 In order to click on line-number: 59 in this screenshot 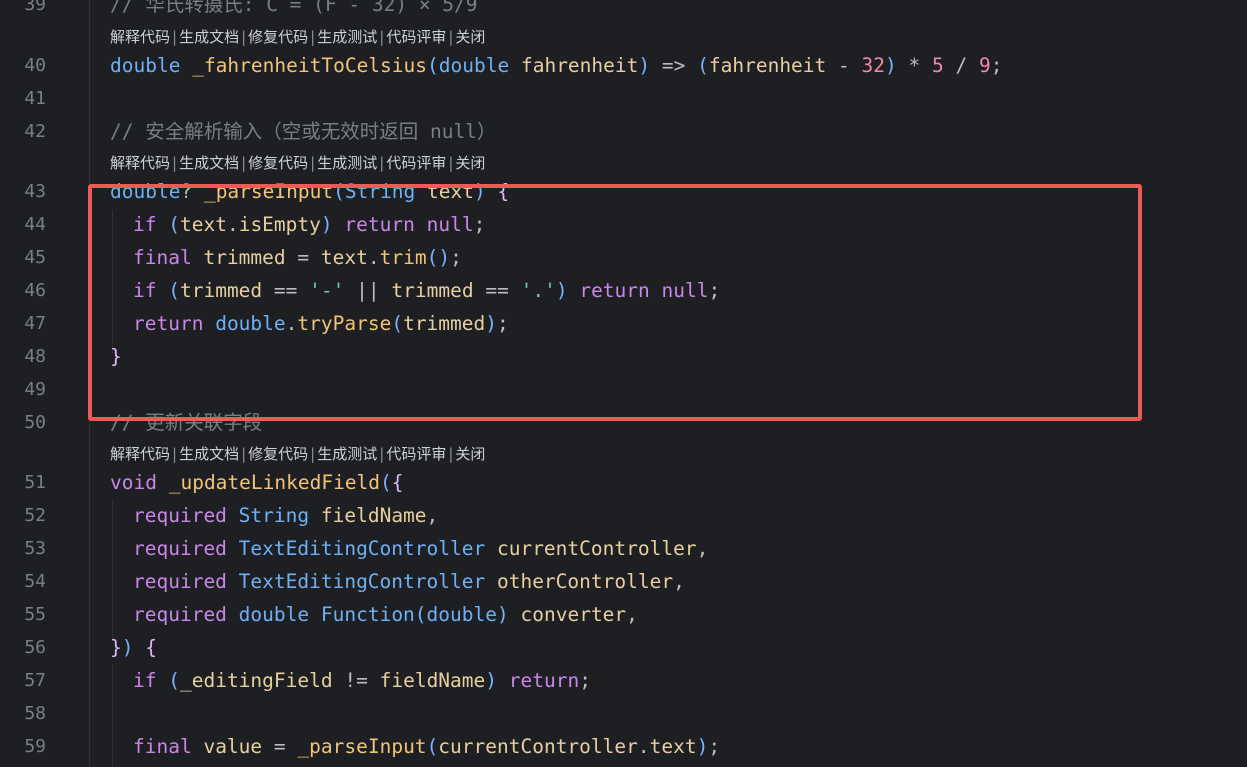, I will do `click(35, 746)`.